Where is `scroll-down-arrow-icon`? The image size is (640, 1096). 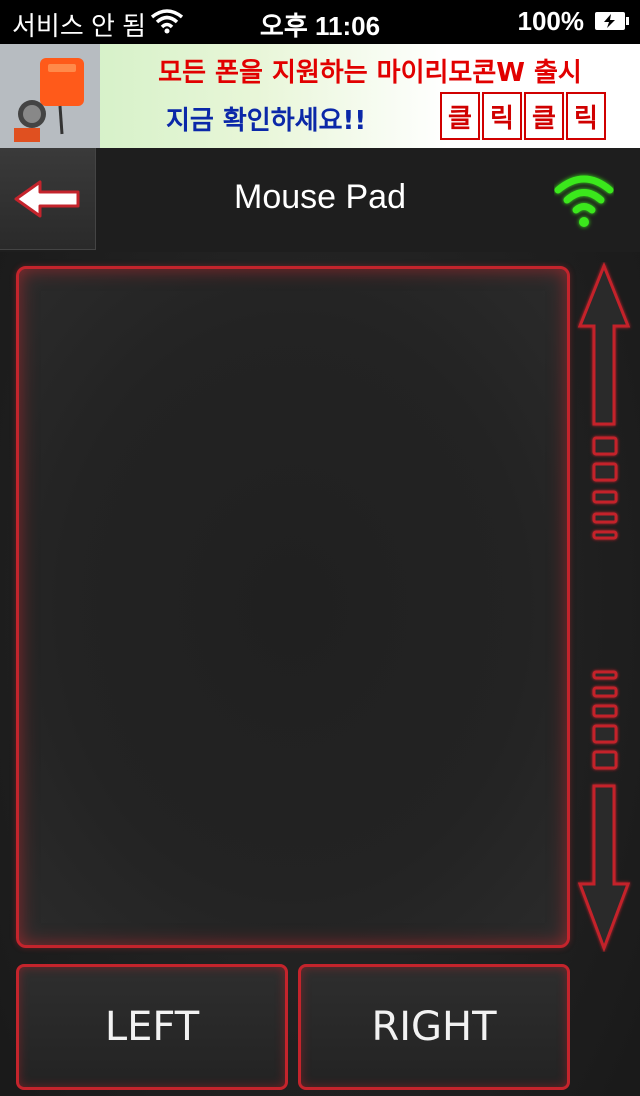
scroll-down-arrow-icon is located at coordinates (604, 868).